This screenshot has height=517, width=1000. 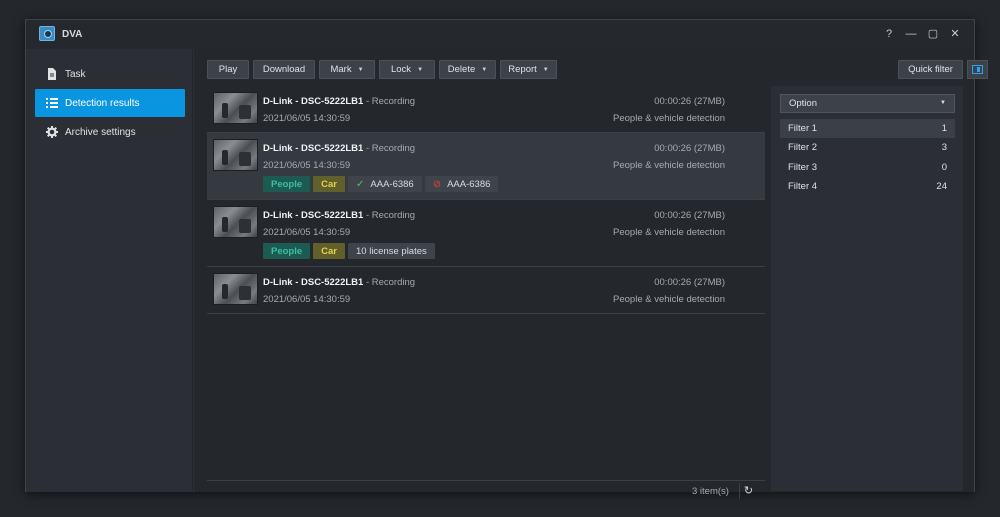 What do you see at coordinates (944, 128) in the screenshot?
I see `filter-count: 1` at bounding box center [944, 128].